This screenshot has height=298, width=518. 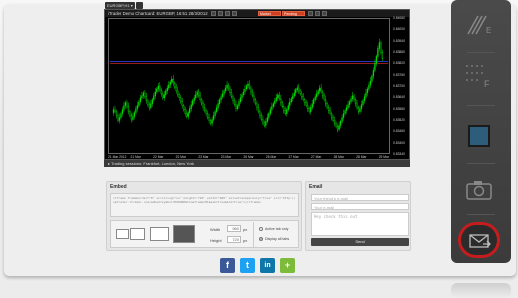 I want to click on send-button: Send, so click(x=360, y=242).